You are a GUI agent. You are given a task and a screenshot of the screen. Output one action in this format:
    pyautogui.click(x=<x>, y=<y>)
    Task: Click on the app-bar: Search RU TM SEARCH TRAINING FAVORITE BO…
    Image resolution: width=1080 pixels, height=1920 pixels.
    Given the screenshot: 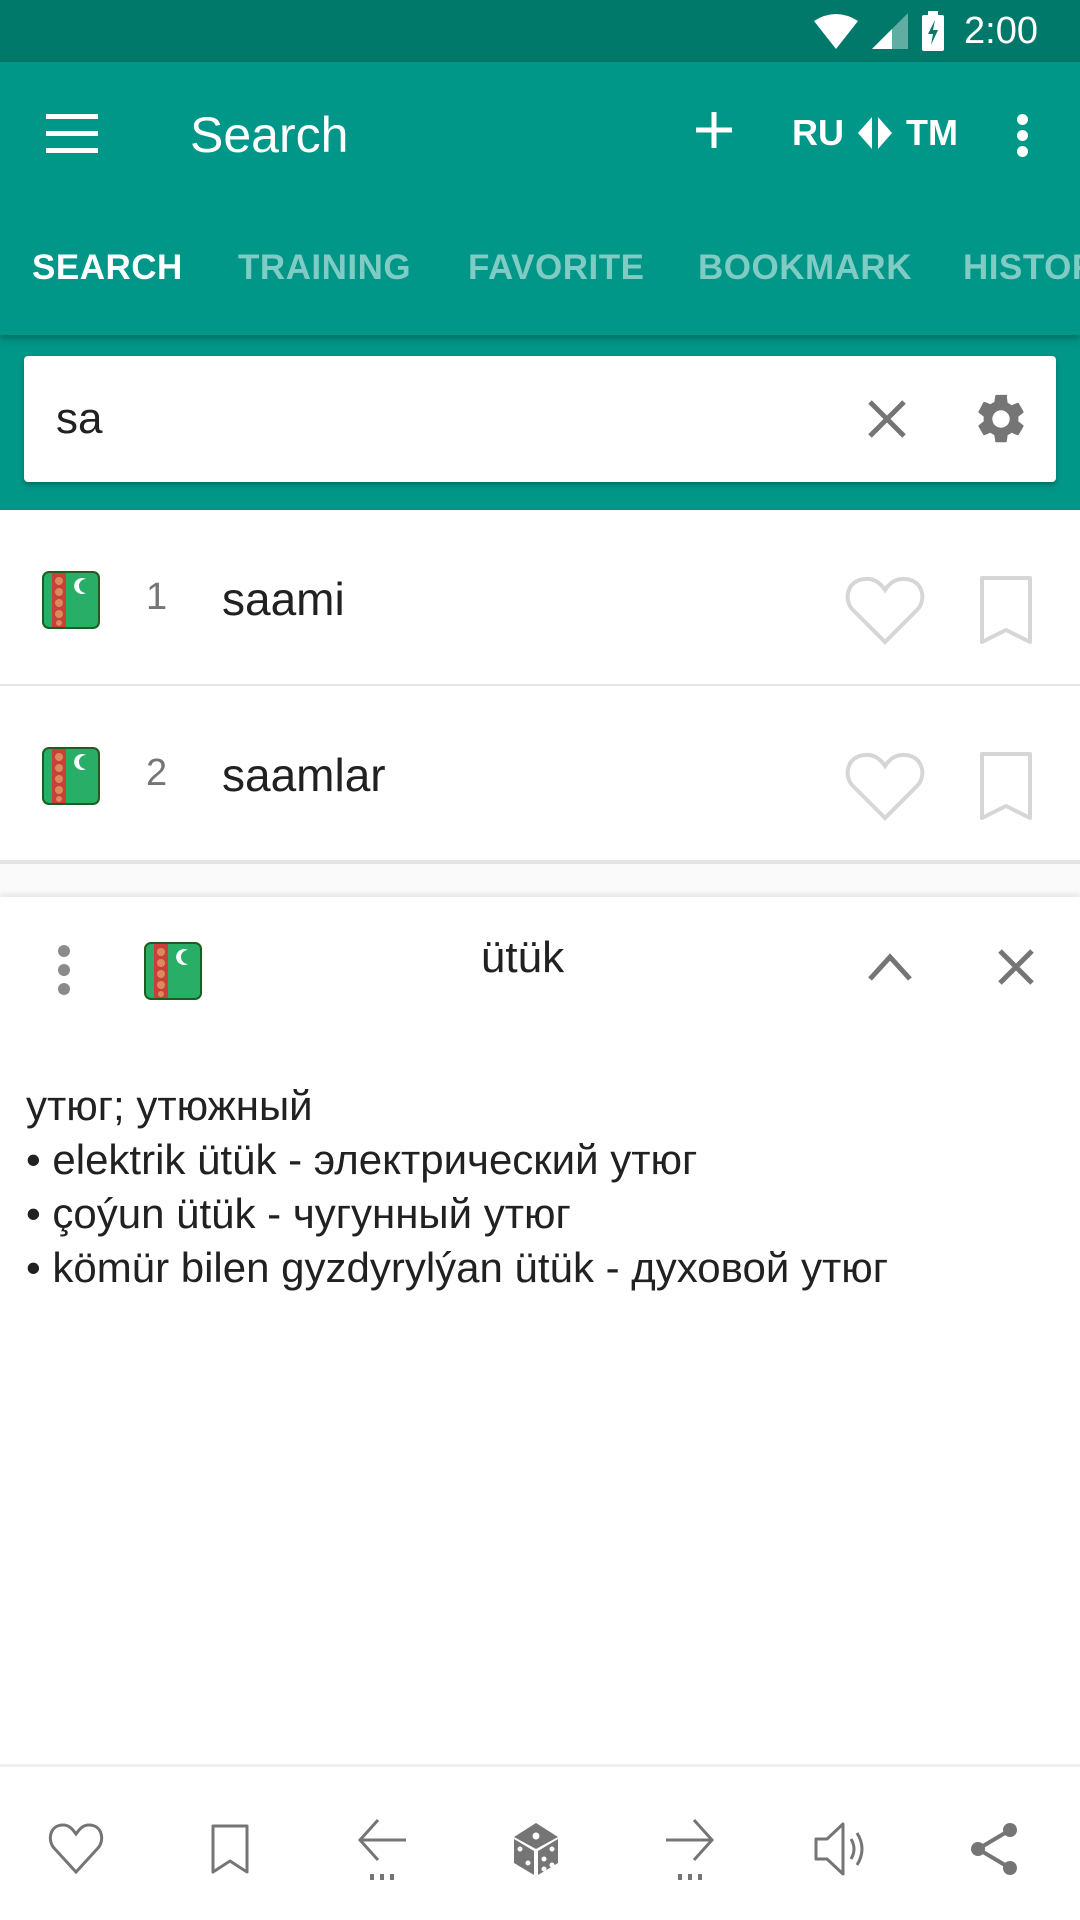 What is the action you would take?
    pyautogui.click(x=540, y=198)
    